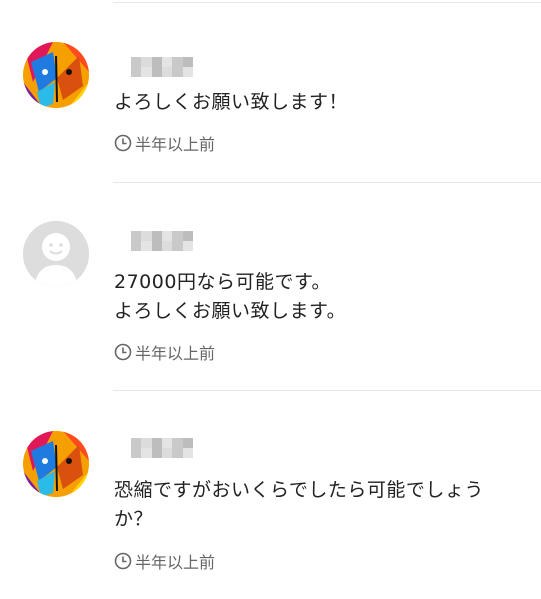  What do you see at coordinates (299, 504) in the screenshot?
I see `comment-text: 恐縮ですがおいくらでしたら可能でしょう か？` at bounding box center [299, 504].